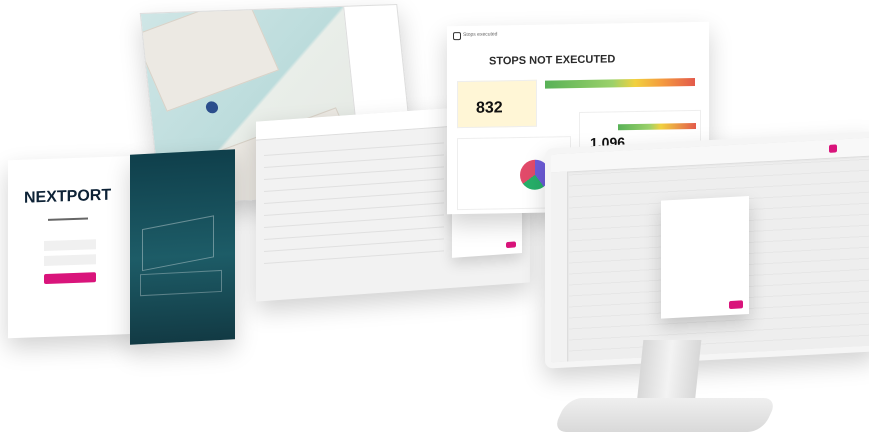 This screenshot has height=447, width=869. What do you see at coordinates (70, 278) in the screenshot?
I see `login-button` at bounding box center [70, 278].